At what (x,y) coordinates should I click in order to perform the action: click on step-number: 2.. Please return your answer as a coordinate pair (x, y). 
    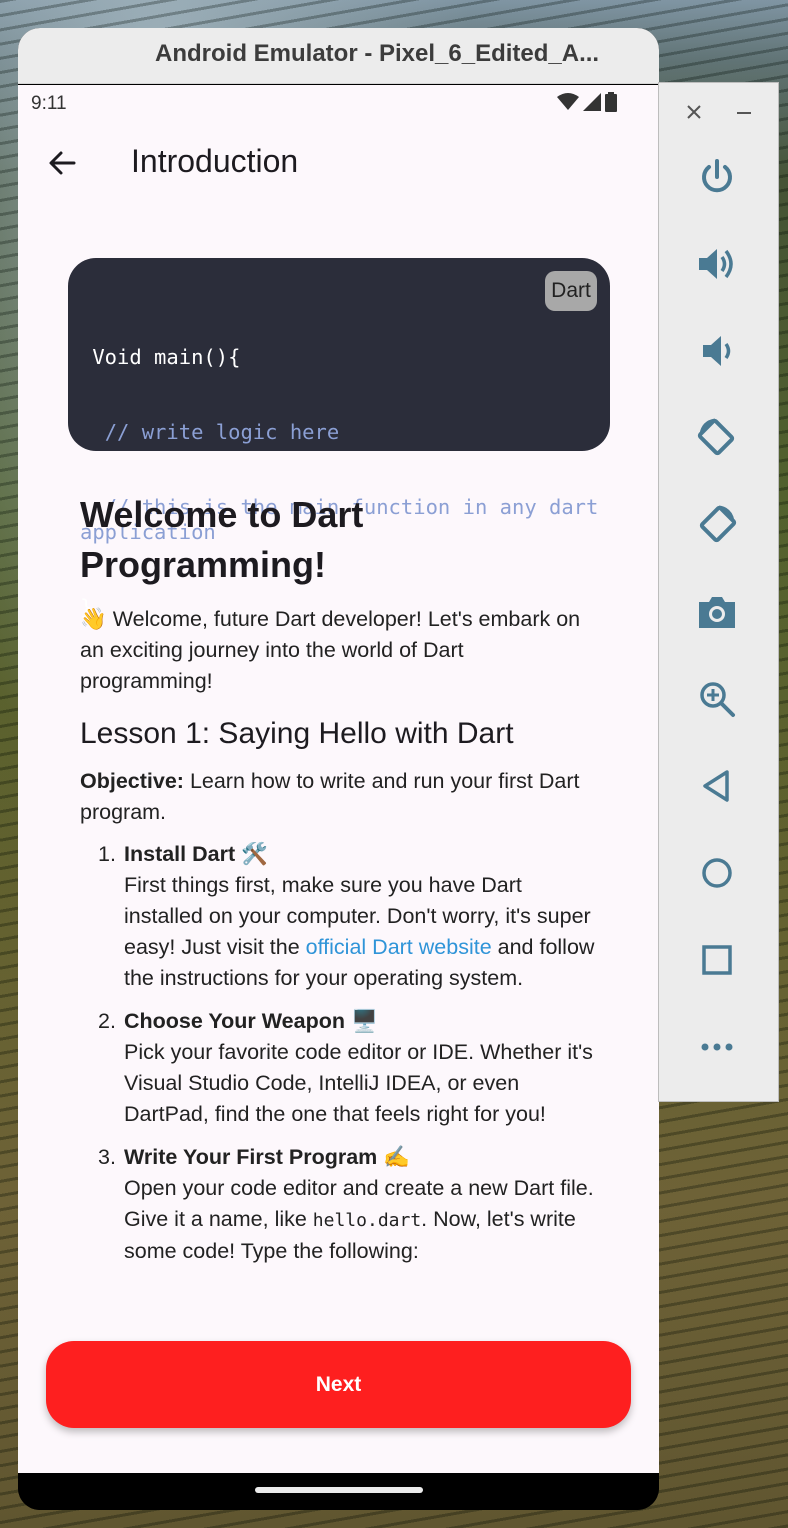
    Looking at the image, I should click on (107, 1021).